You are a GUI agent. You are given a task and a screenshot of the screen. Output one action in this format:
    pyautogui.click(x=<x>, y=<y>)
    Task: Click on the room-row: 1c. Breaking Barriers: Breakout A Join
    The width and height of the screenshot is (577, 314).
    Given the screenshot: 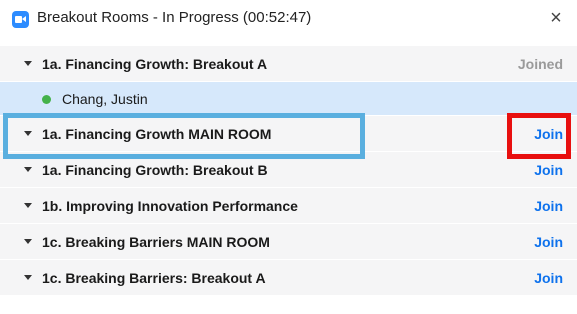 What is the action you would take?
    pyautogui.click(x=288, y=278)
    